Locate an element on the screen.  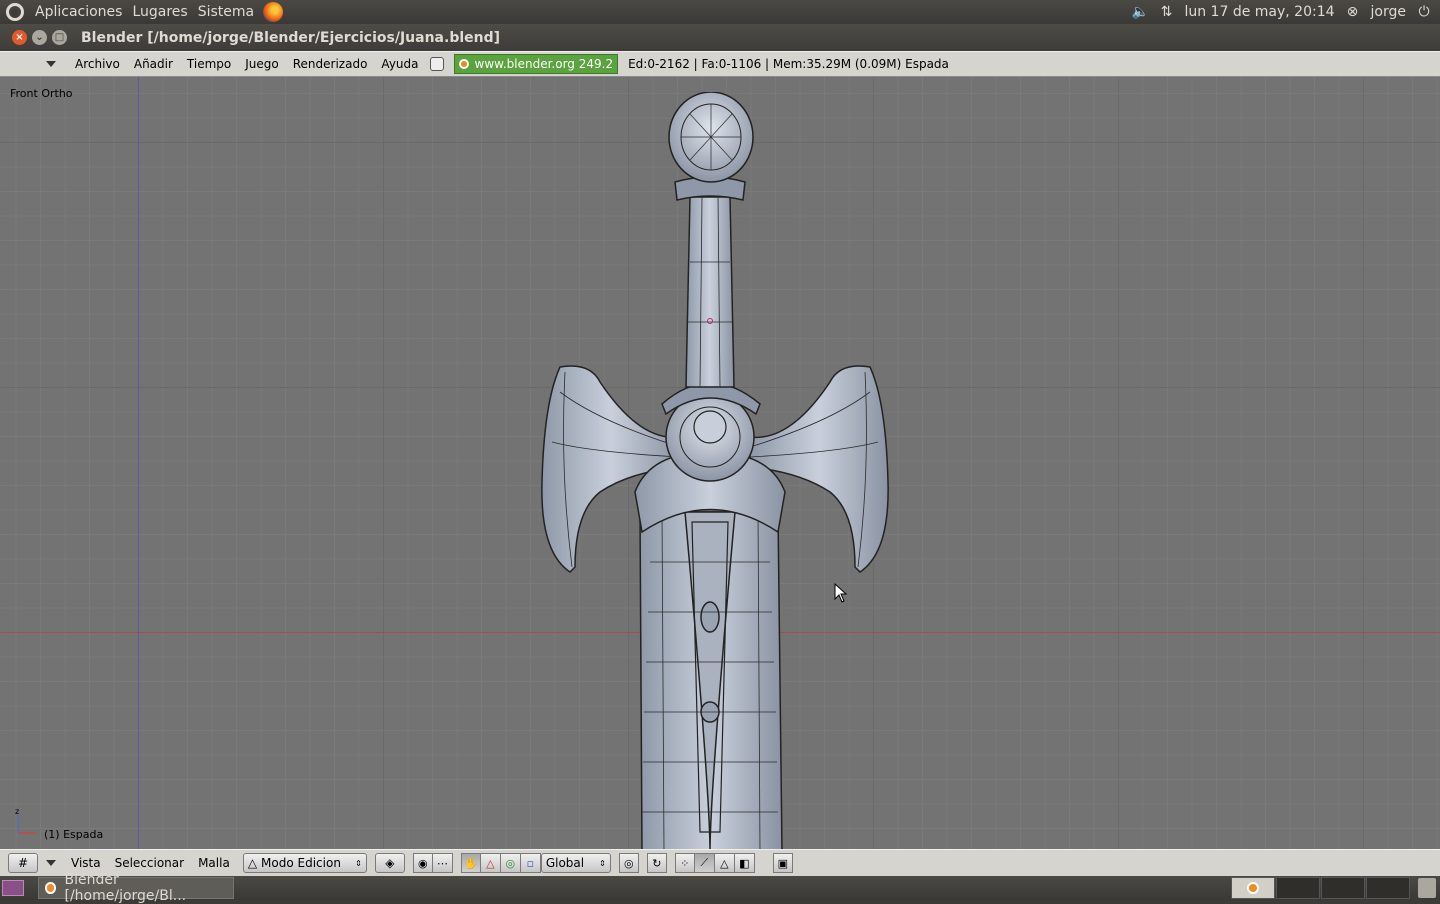
power-icon: ⏻ is located at coordinates (1424, 12).